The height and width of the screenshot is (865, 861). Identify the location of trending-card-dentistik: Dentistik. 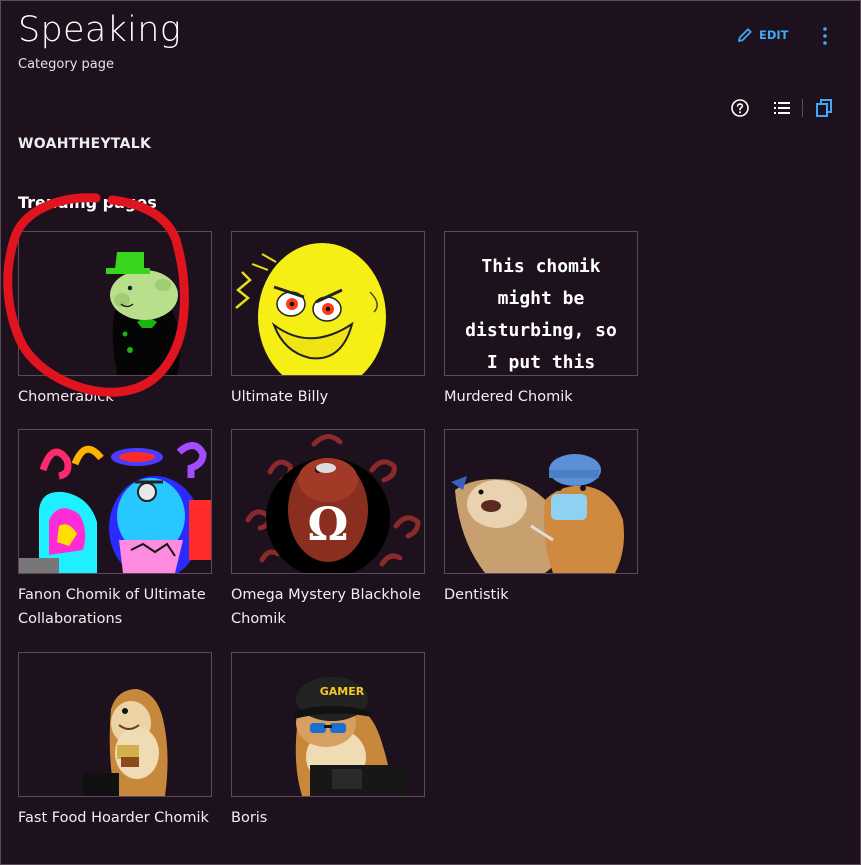
(541, 518).